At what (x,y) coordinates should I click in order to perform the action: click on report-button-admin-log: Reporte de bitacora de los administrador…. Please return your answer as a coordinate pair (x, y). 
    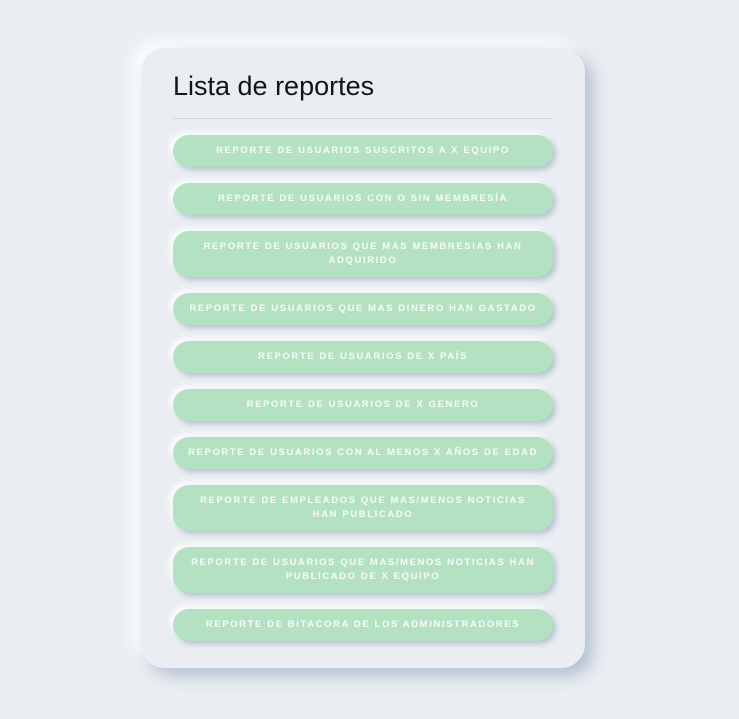
    Looking at the image, I should click on (363, 625).